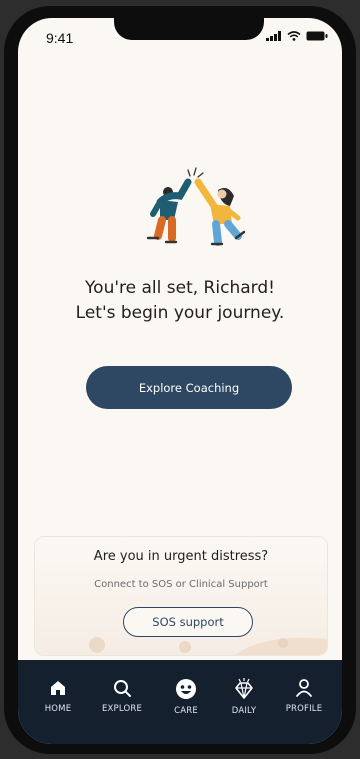 This screenshot has height=759, width=360. Describe the element at coordinates (188, 622) in the screenshot. I see `sos-support-button: SOS support` at that location.